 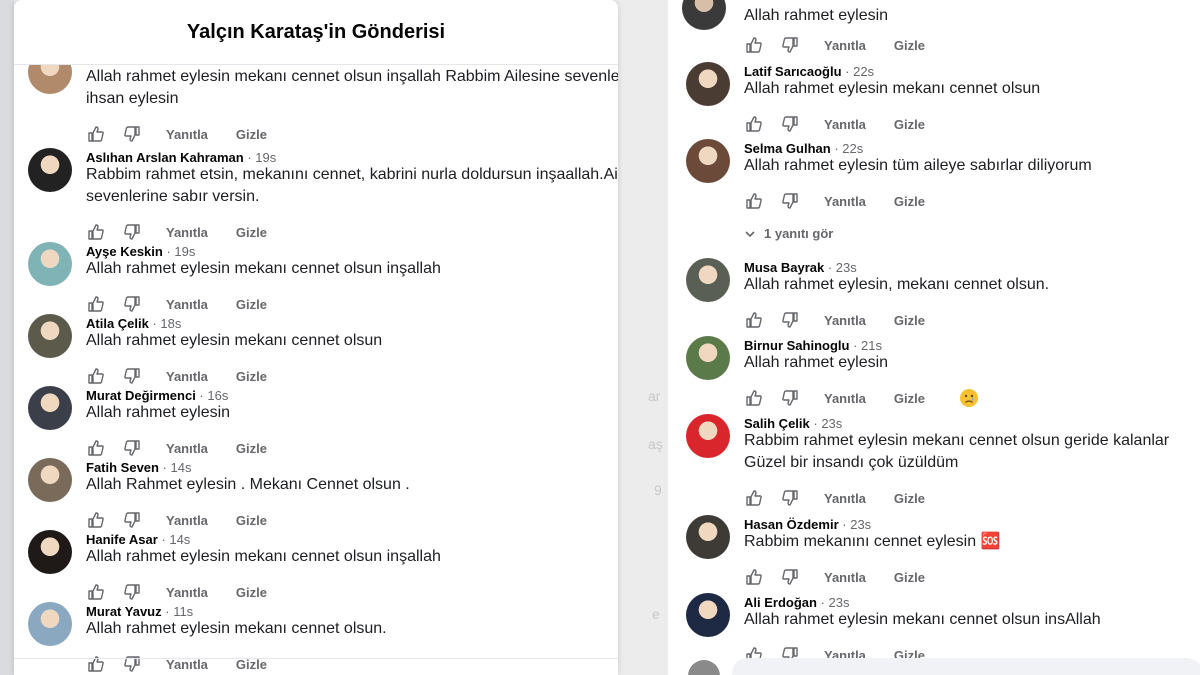 I want to click on commenter-name: Selma Gulhan, so click(x=787, y=148).